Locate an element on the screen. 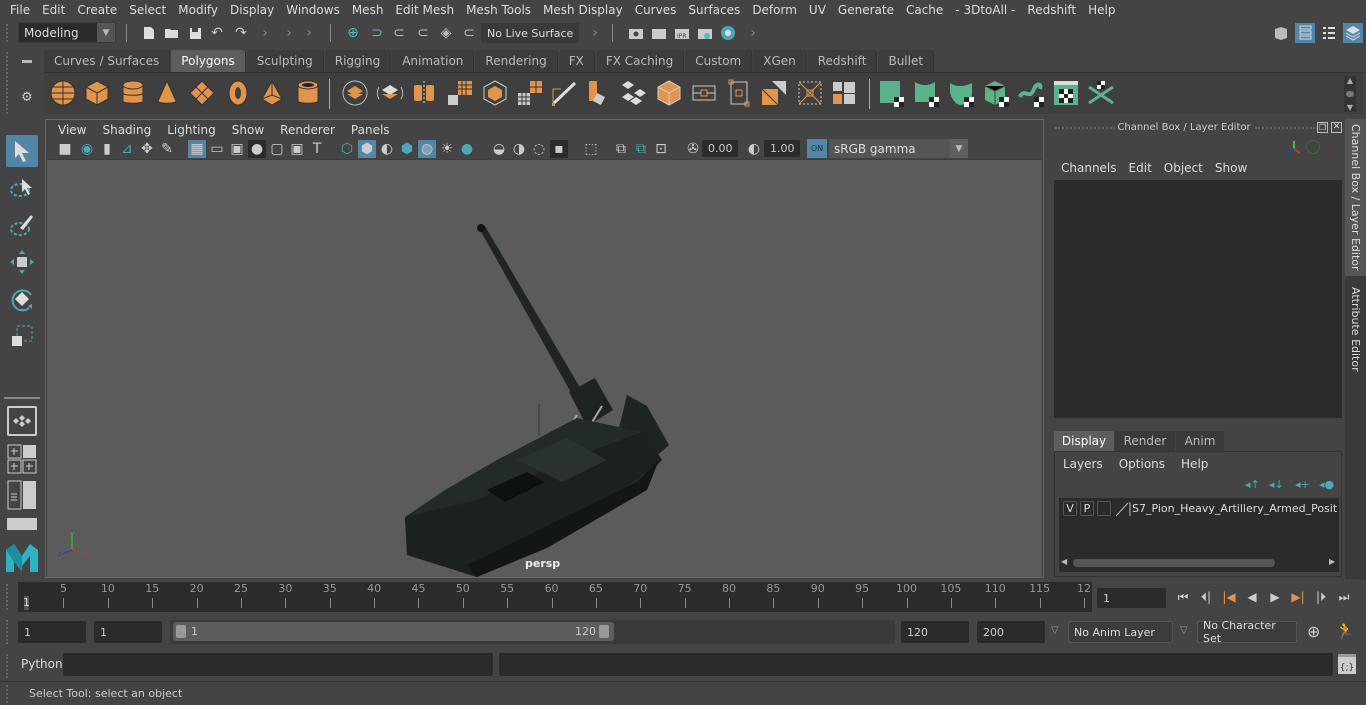 Image resolution: width=1366 pixels, height=705 pixels. exposure-icon: ✇ is located at coordinates (693, 149).